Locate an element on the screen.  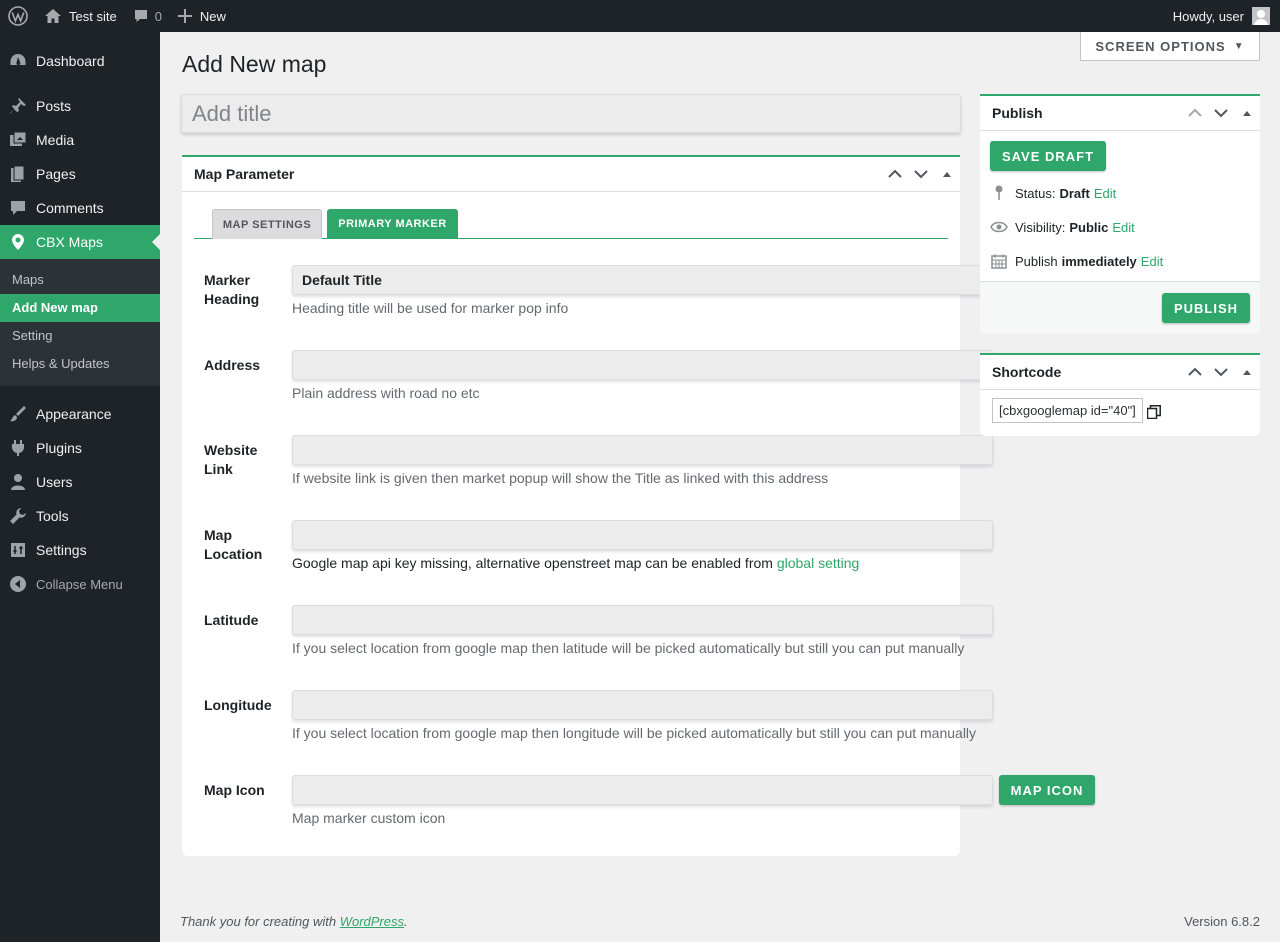
sidebar-item-label: Plugins is located at coordinates (59, 448).